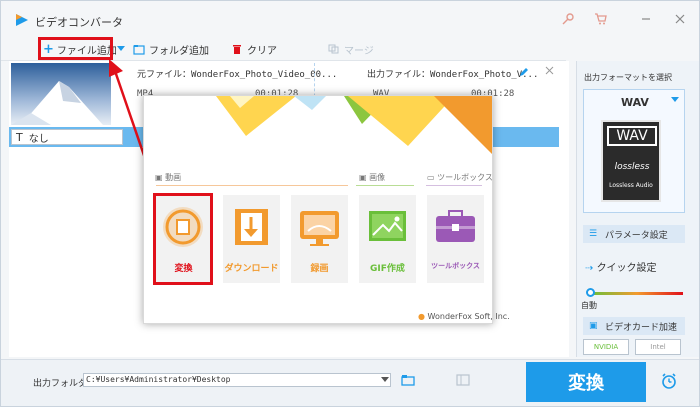 Image resolution: width=700 pixels, height=407 pixels. What do you see at coordinates (465, 177) in the screenshot?
I see `toolbox-section-text: ツールボックス` at bounding box center [465, 177].